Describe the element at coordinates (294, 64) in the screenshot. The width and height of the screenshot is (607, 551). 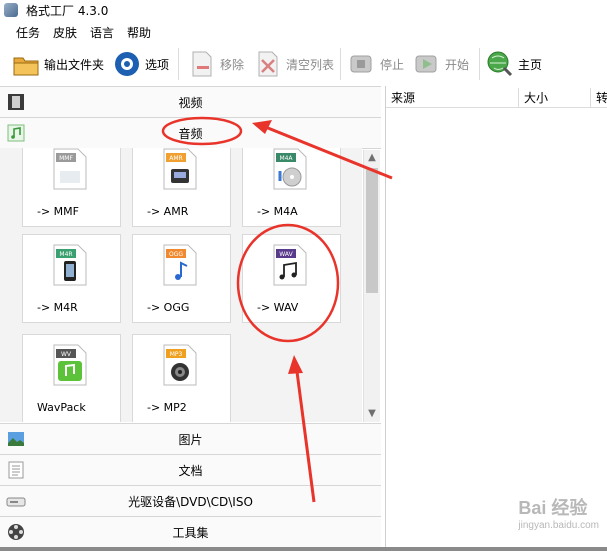
I see `clear-list-button: 清空列表` at that location.